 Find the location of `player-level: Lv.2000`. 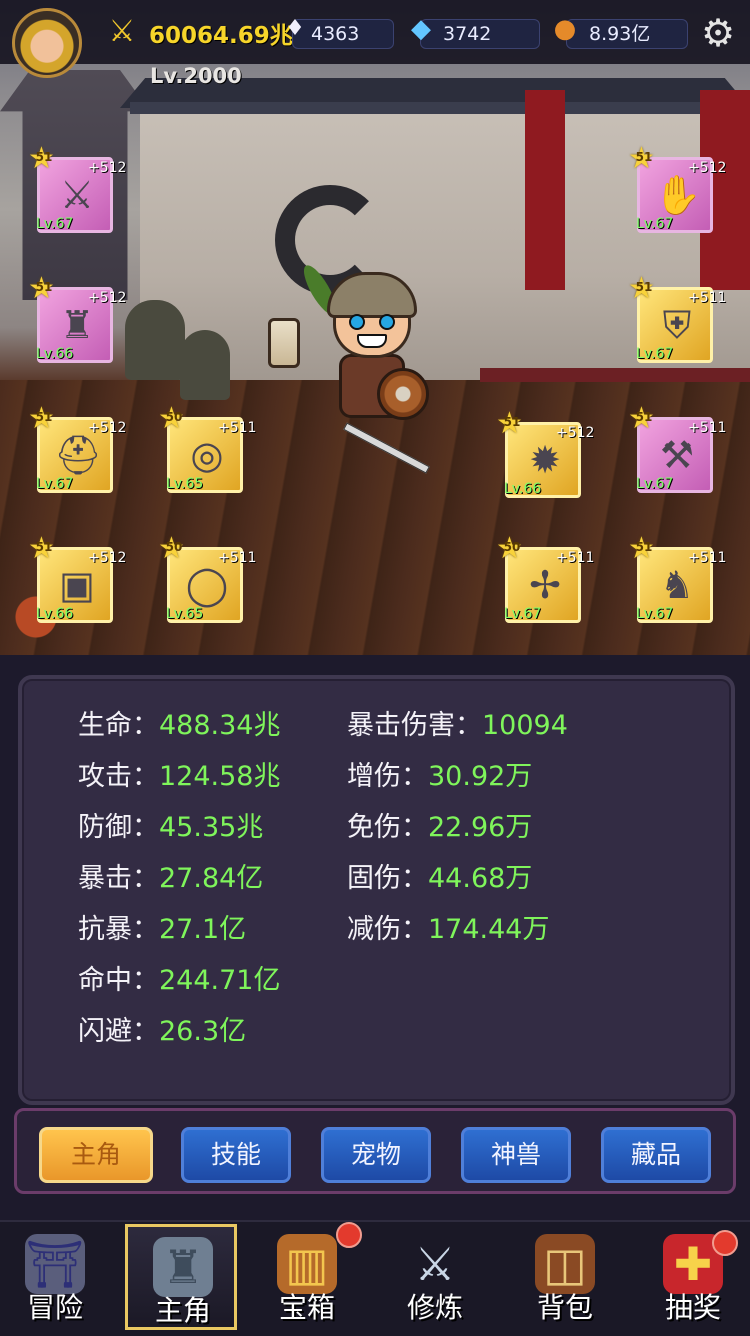

player-level: Lv.2000 is located at coordinates (196, 76).